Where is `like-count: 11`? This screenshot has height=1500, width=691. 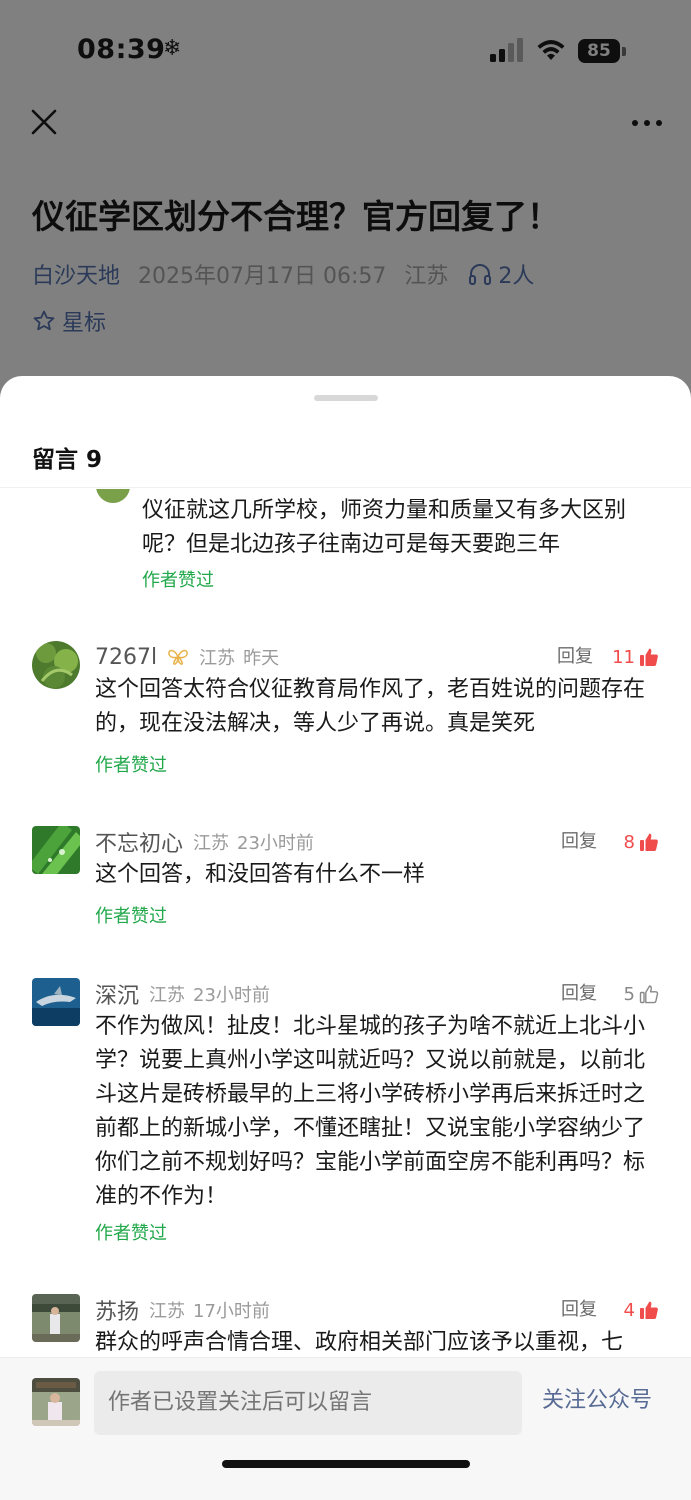 like-count: 11 is located at coordinates (623, 657).